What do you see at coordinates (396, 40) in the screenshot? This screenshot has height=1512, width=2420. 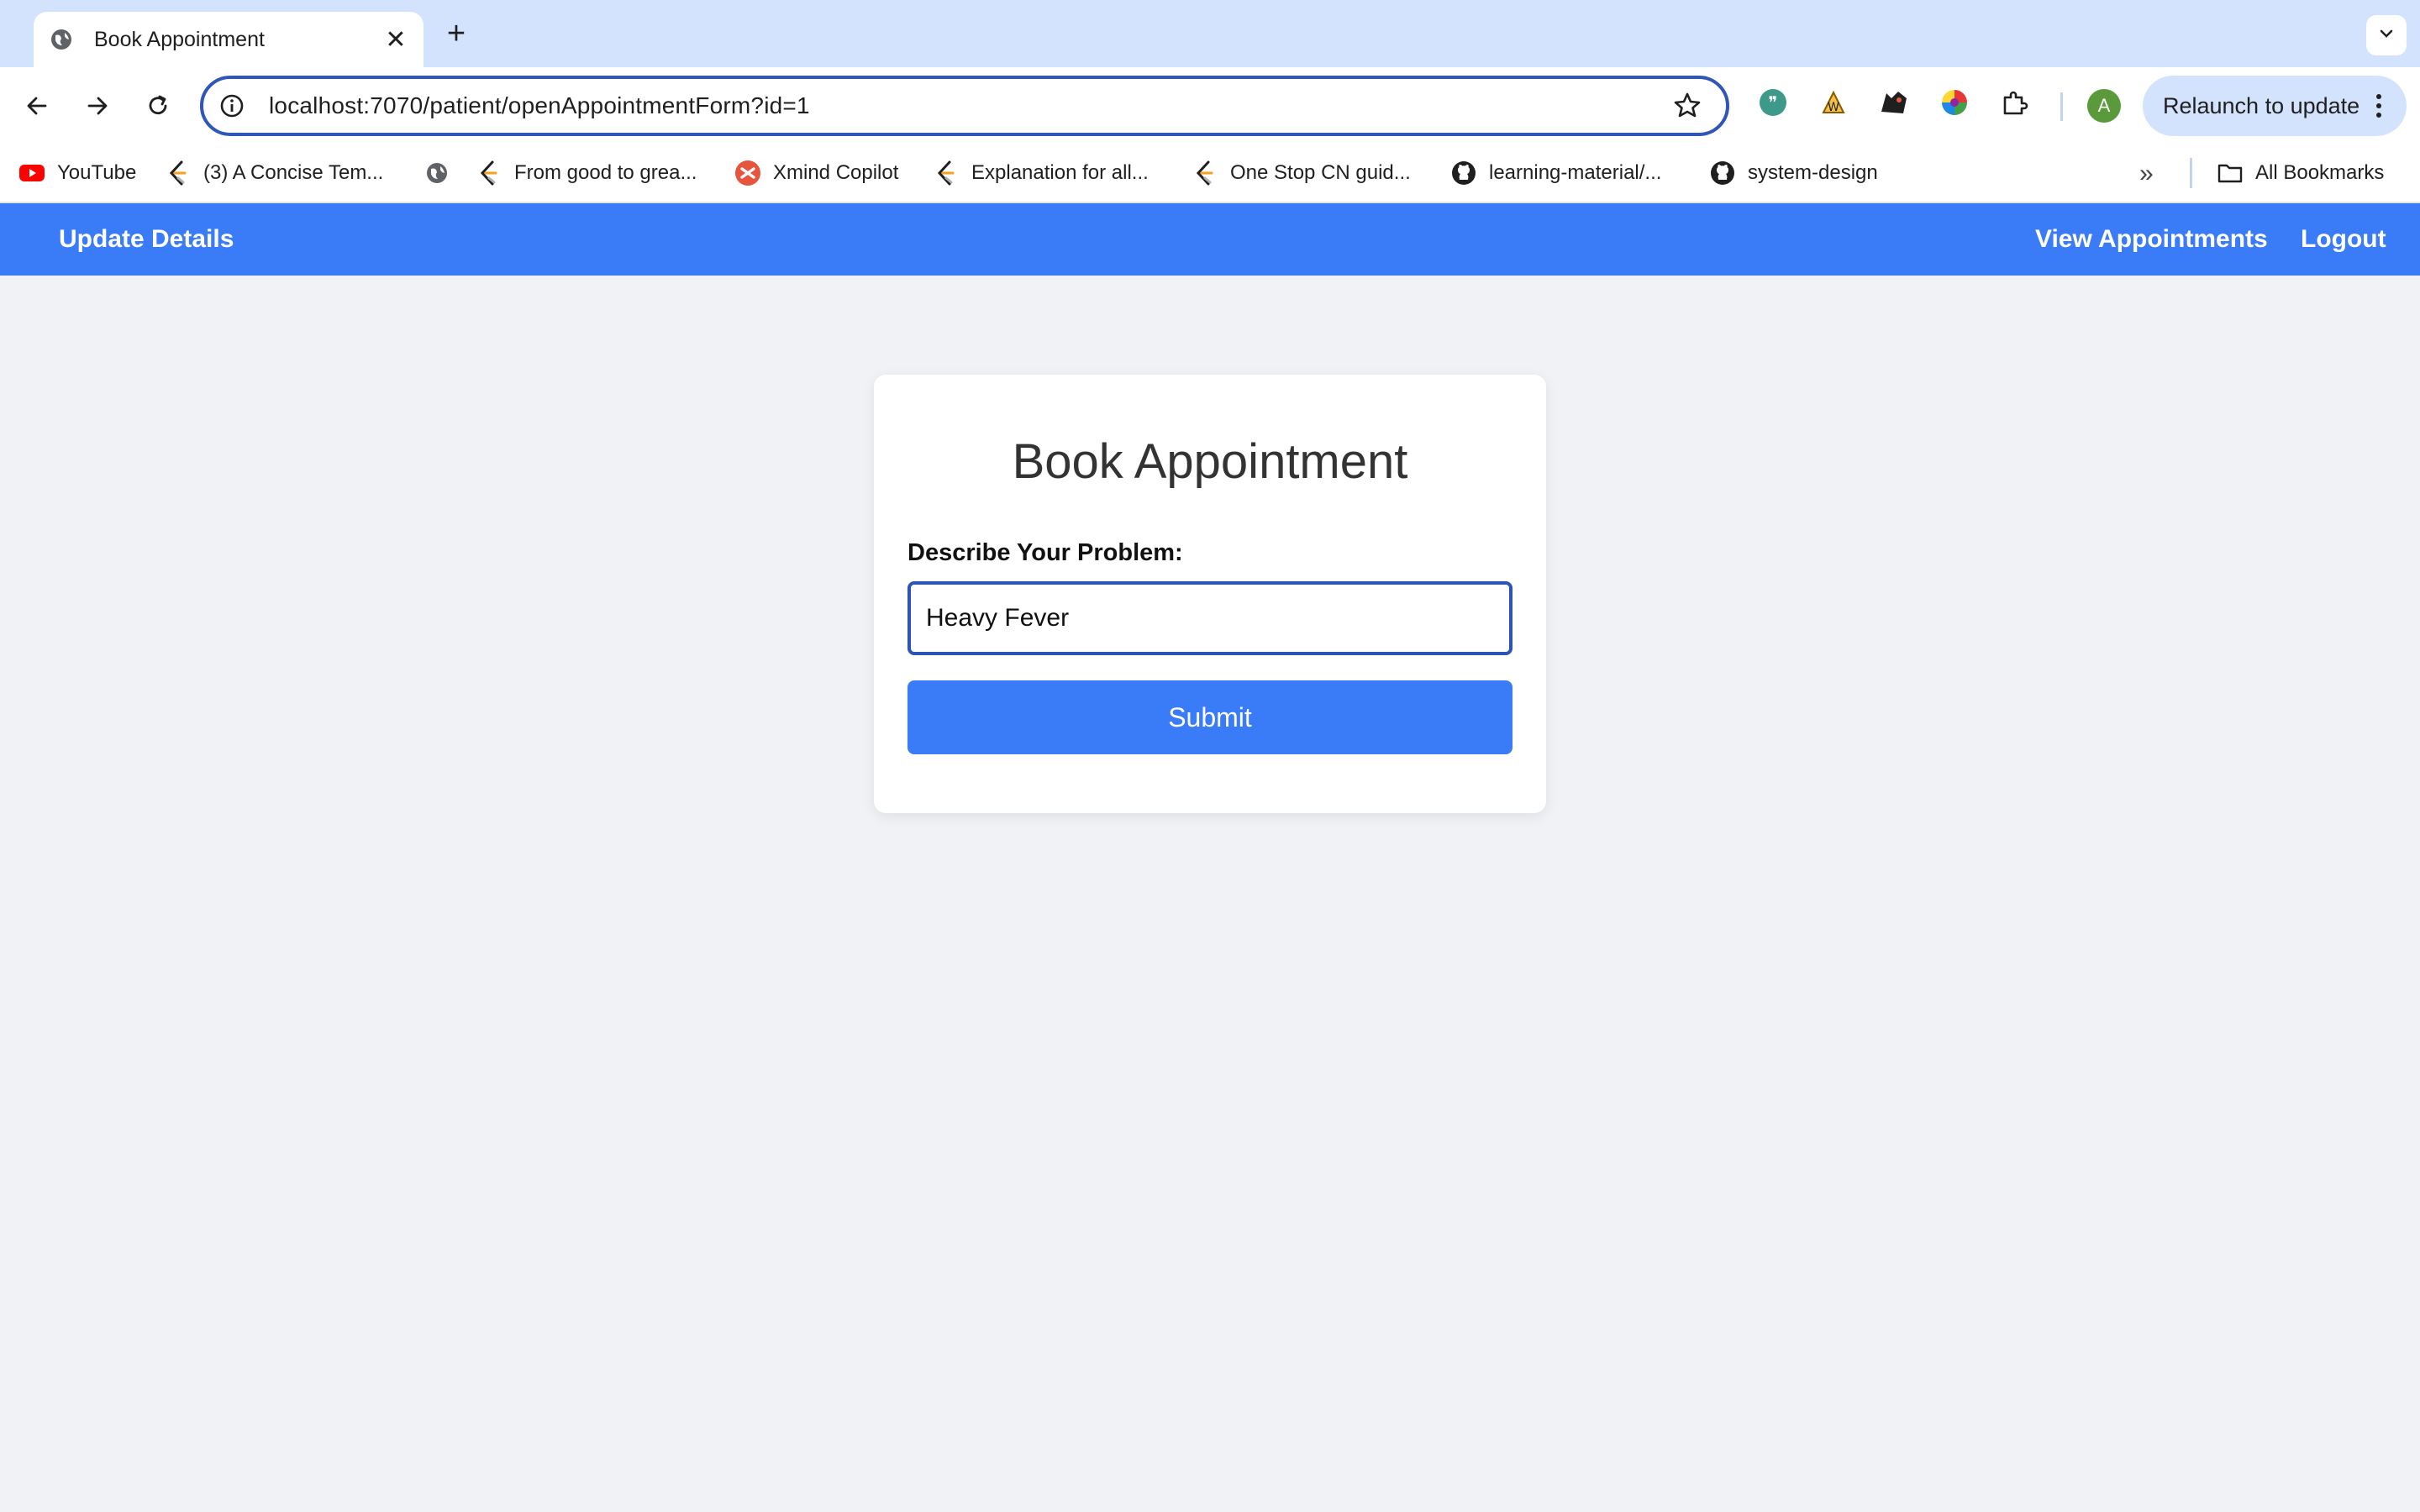 I see `close-tab-icon: ✕` at bounding box center [396, 40].